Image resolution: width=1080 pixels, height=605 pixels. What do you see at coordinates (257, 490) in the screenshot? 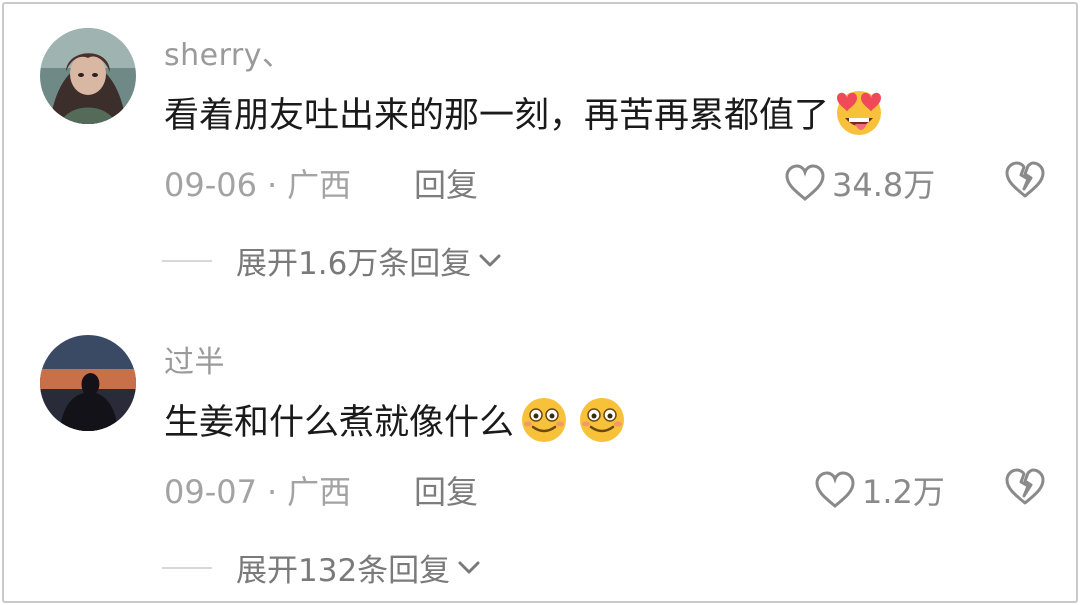
I see `comment-meta: 09-07 · 广西` at bounding box center [257, 490].